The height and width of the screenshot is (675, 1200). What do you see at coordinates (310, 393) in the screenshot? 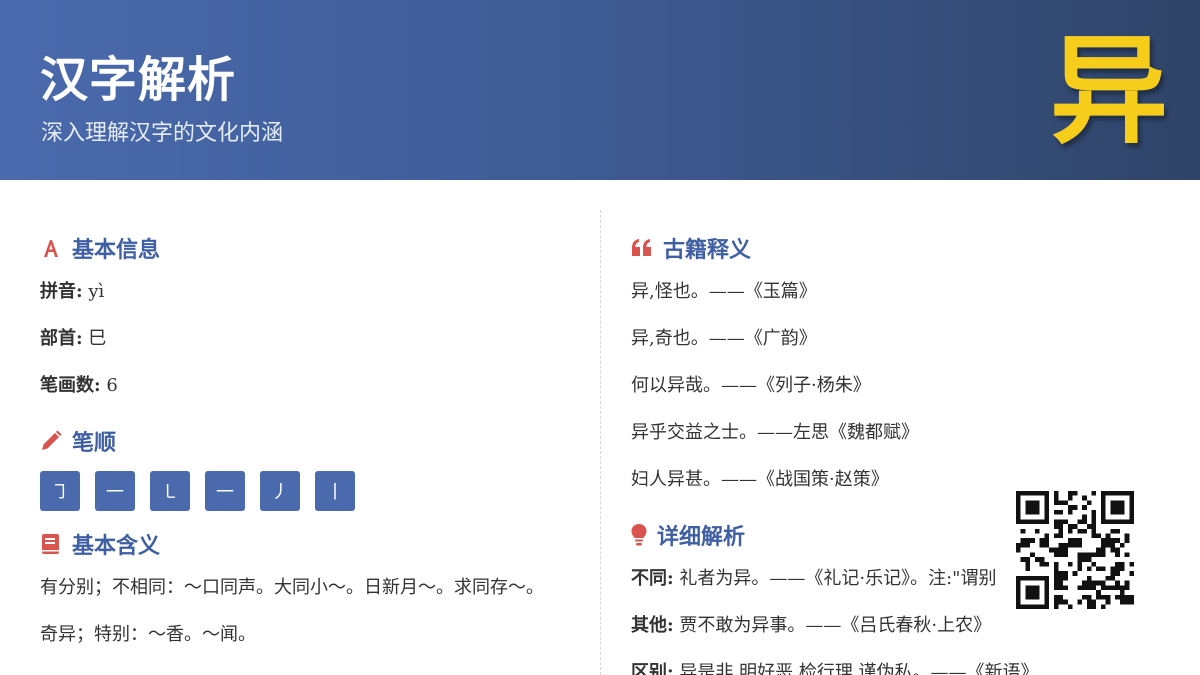
I see `info-row-strokes: 笔画数: 6` at bounding box center [310, 393].